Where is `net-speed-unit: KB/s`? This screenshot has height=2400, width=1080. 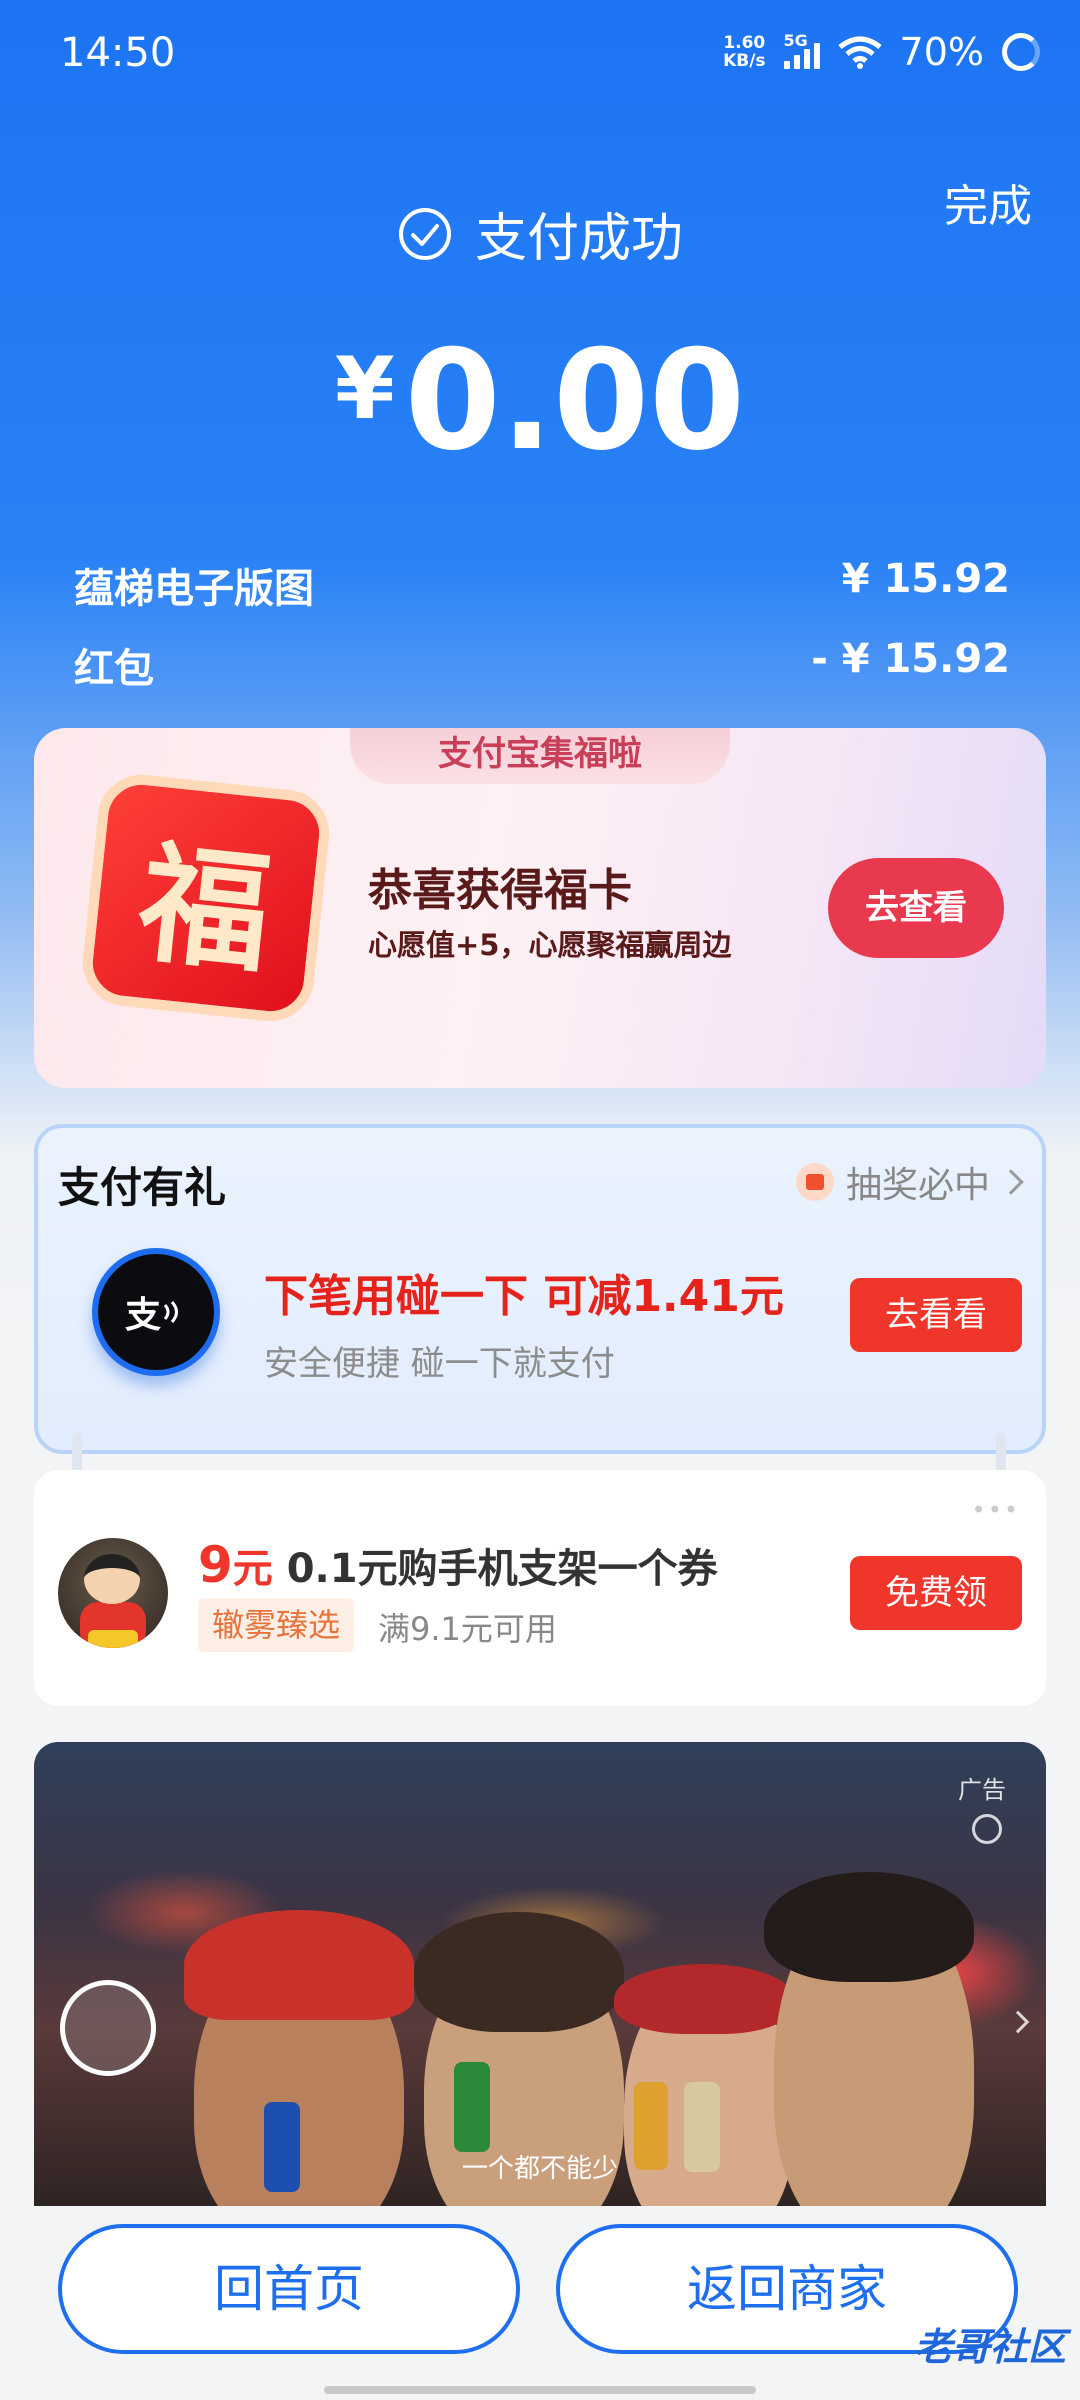
net-speed-unit: KB/s is located at coordinates (744, 61).